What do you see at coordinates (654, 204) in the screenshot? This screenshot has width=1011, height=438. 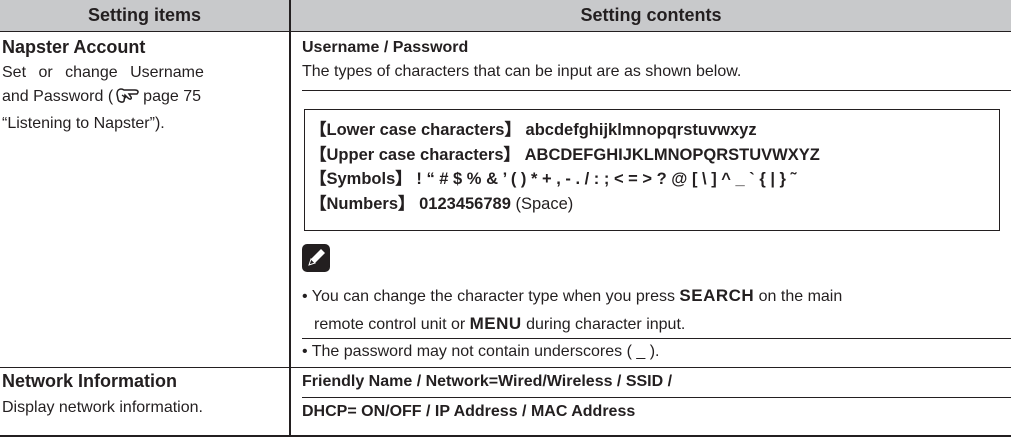 I see `numbers-line: 【Numbers】 0123456789 (Space)` at bounding box center [654, 204].